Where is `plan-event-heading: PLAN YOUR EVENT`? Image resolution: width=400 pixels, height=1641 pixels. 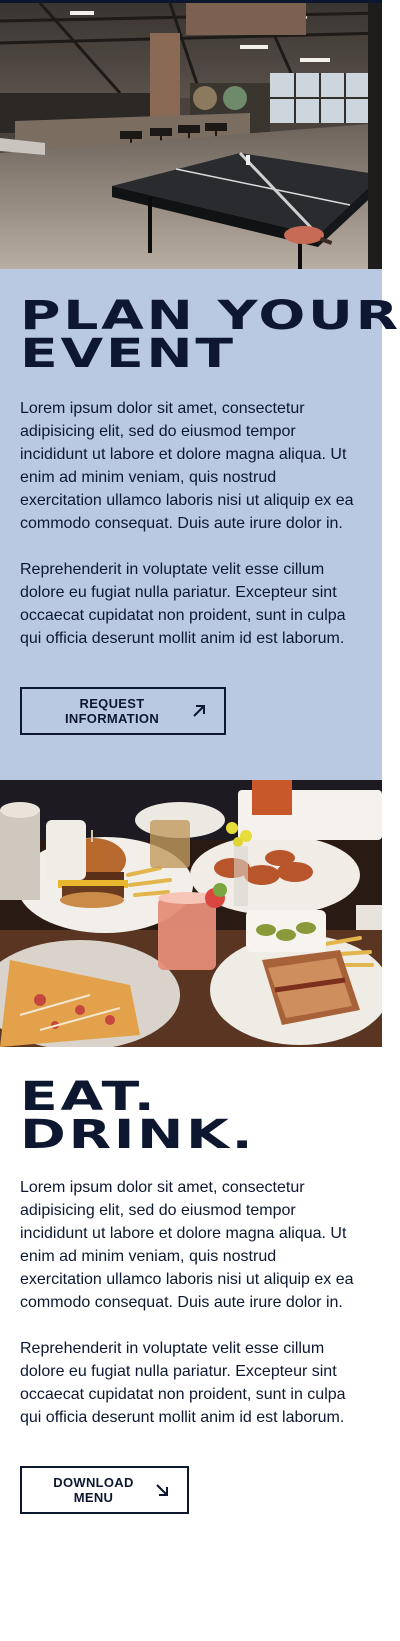 plan-event-heading: PLAN YOUR EVENT is located at coordinates (210, 335).